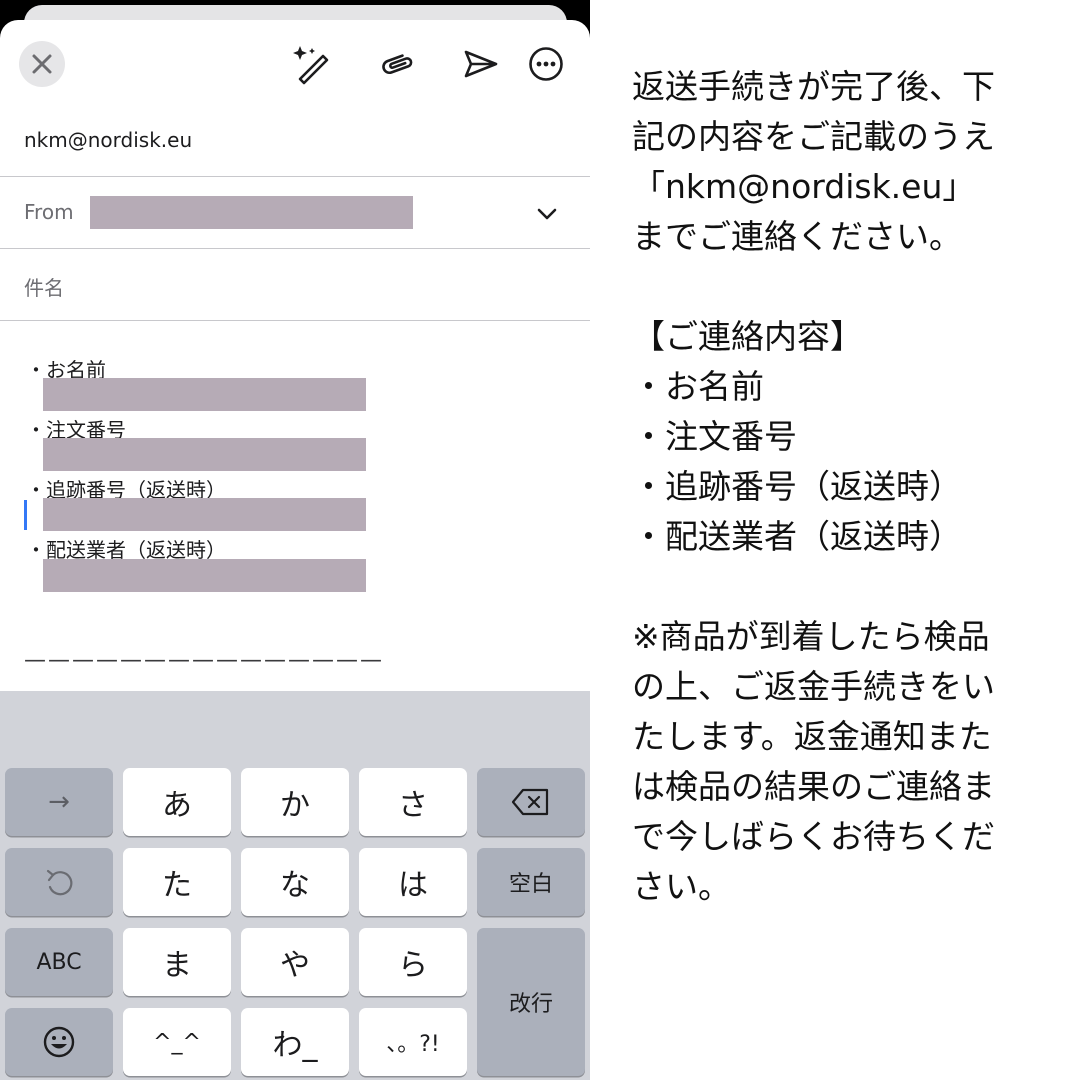 The width and height of the screenshot is (1080, 1080). I want to click on key-sa-label: さ, so click(413, 805).